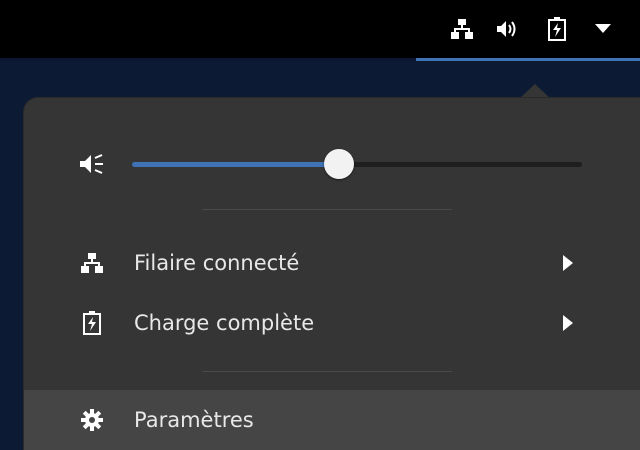  Describe the element at coordinates (332, 323) in the screenshot. I see `menu-item-battery: Charge complète` at that location.